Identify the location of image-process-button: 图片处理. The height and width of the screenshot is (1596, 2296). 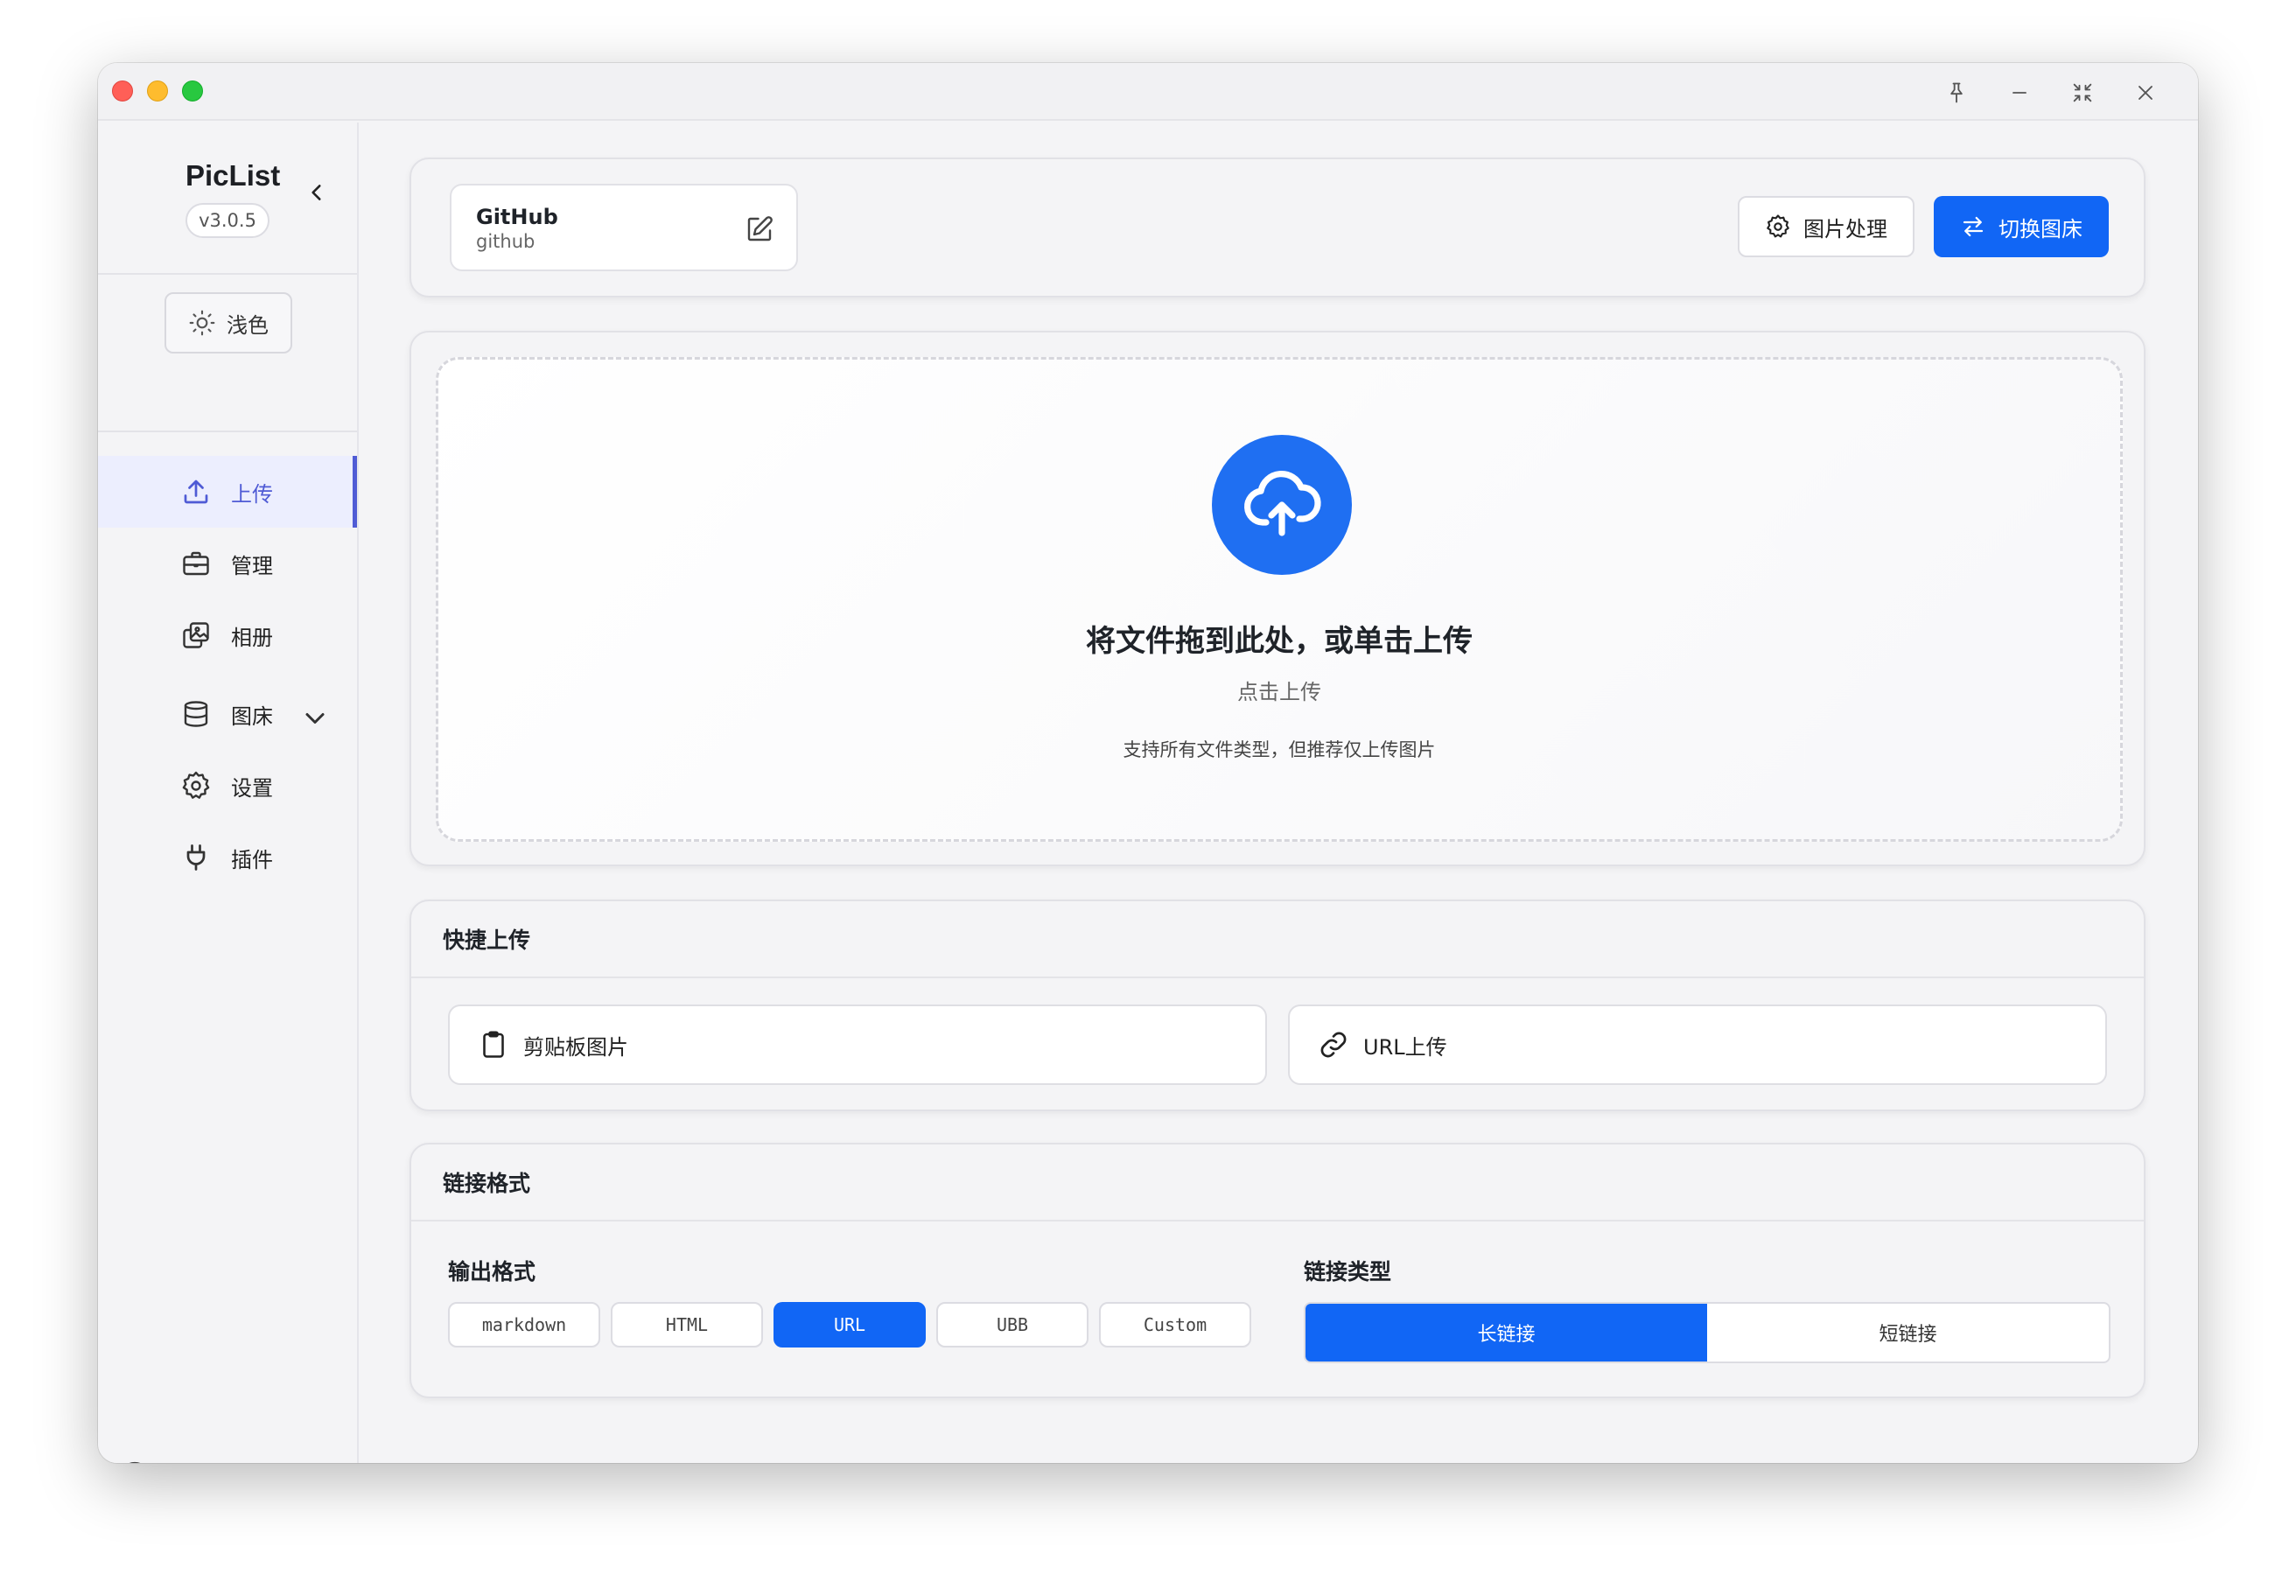
(1826, 226).